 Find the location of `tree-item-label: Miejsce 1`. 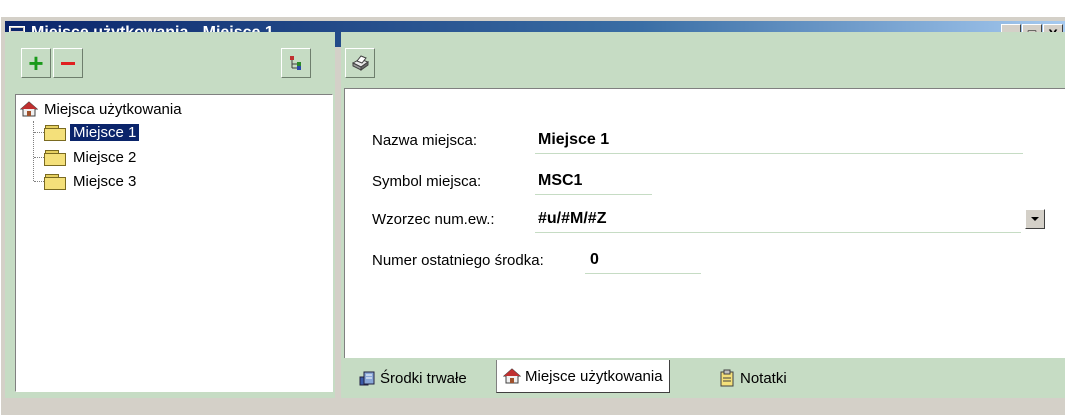

tree-item-label: Miejsce 1 is located at coordinates (104, 132).